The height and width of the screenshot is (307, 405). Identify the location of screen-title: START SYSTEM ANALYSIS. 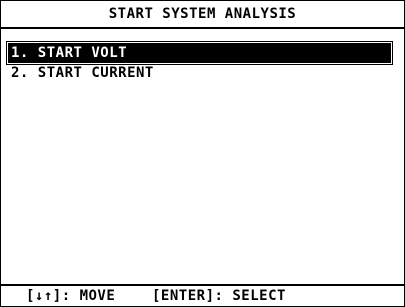
(202, 14).